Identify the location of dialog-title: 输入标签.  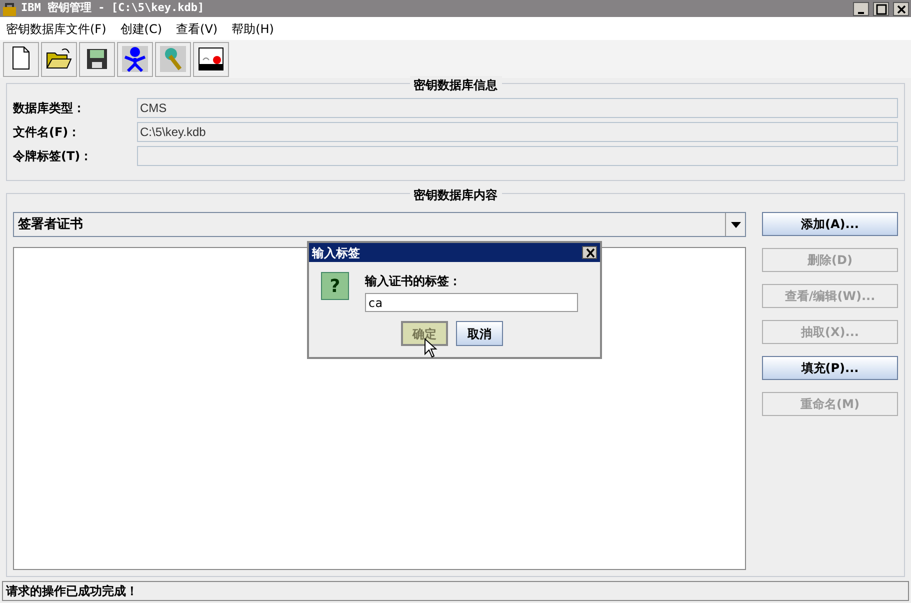
(336, 253).